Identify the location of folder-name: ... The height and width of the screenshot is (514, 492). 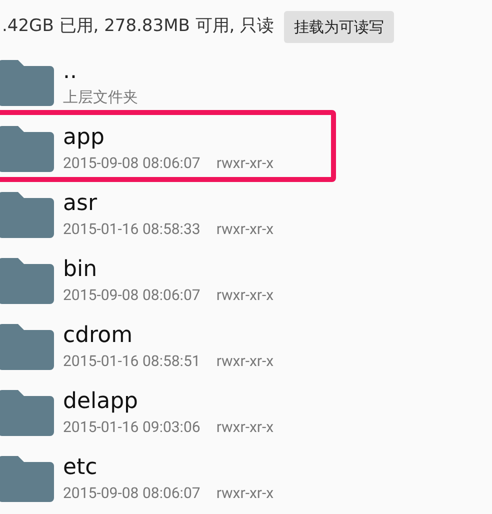
(70, 72).